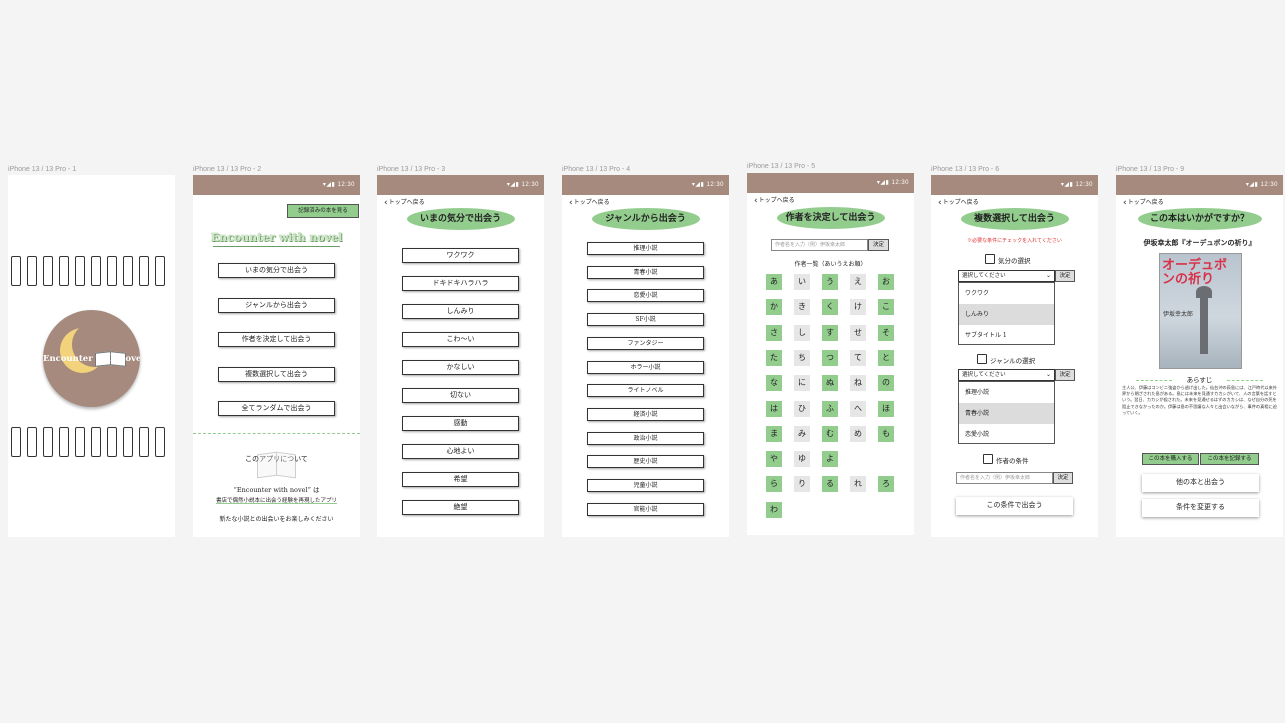 Image resolution: width=1285 pixels, height=723 pixels. Describe the element at coordinates (988, 459) in the screenshot. I see `author-checkbox` at that location.